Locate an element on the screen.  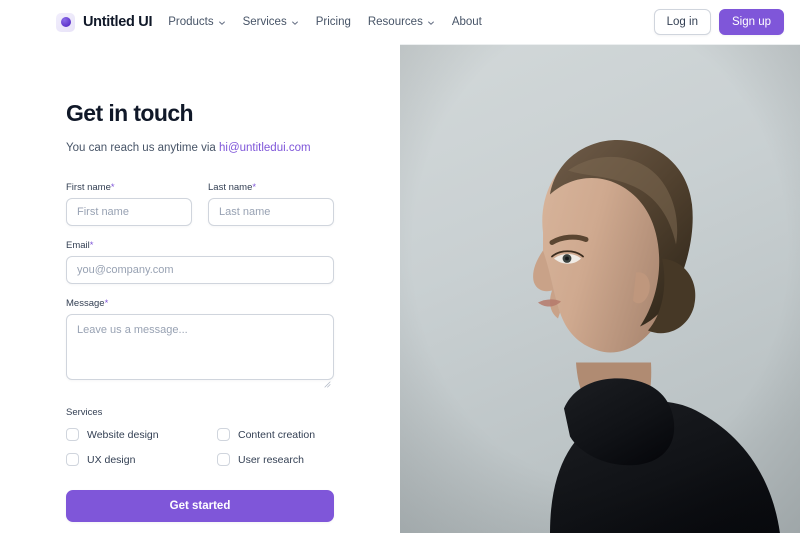
nav-item-resources: Resources is located at coordinates (401, 22).